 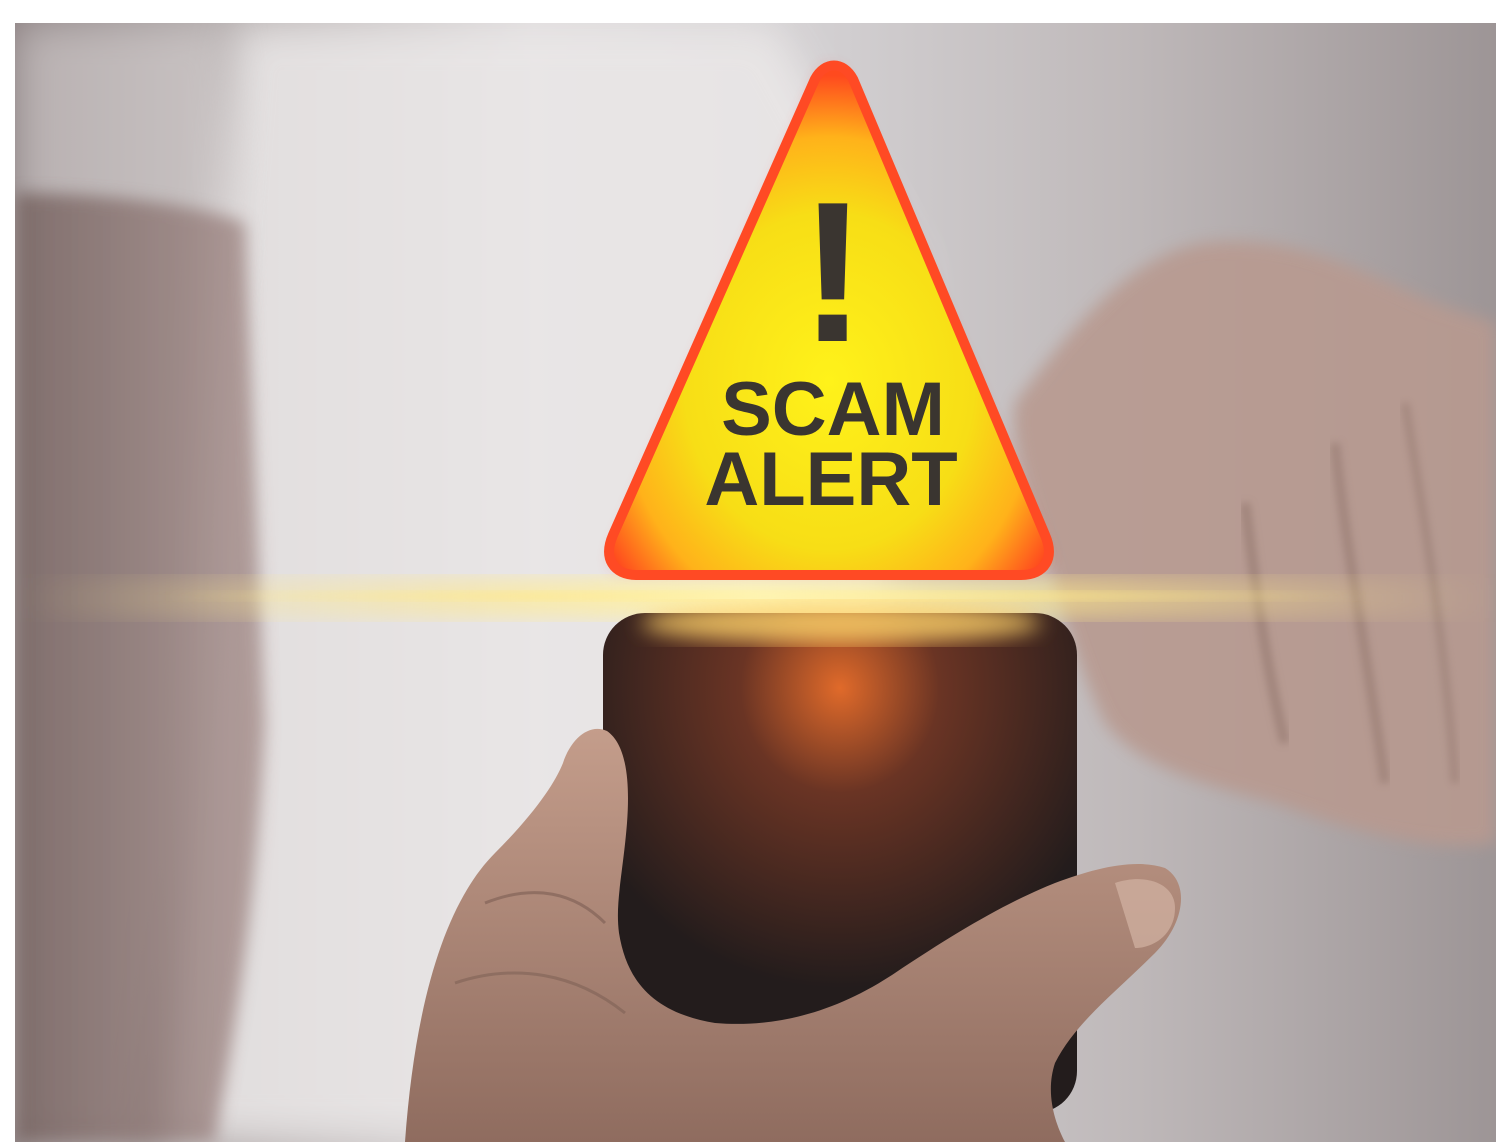 I want to click on phone-top-glow, so click(x=841, y=623).